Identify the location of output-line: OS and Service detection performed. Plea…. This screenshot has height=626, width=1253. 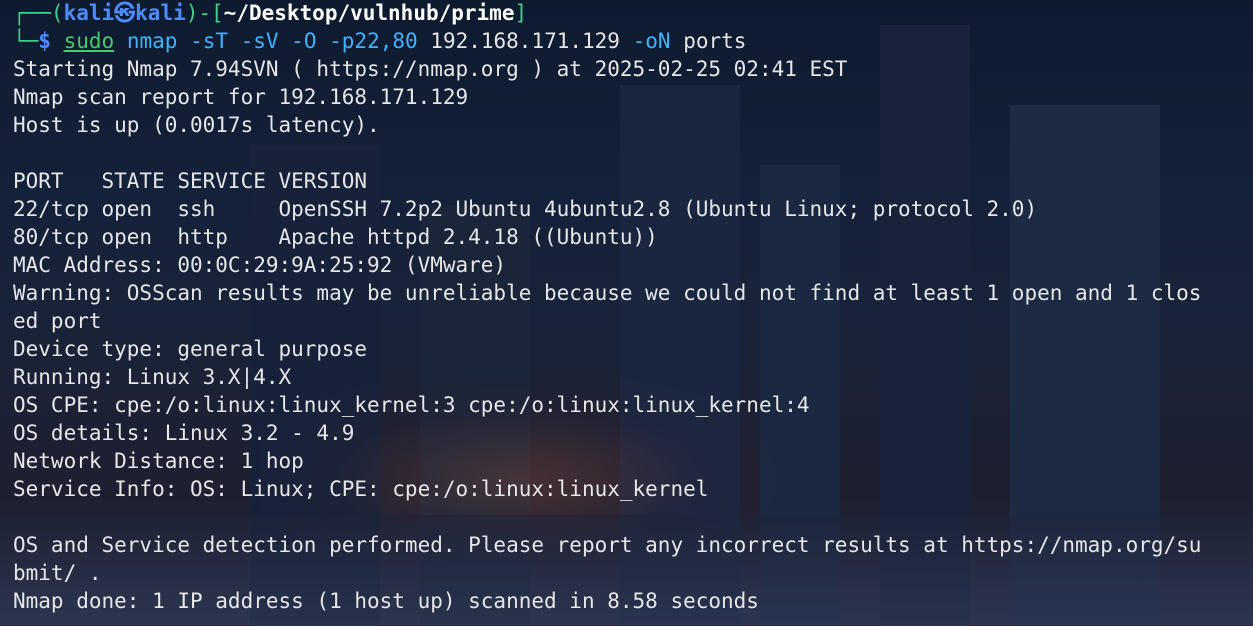
(607, 545).